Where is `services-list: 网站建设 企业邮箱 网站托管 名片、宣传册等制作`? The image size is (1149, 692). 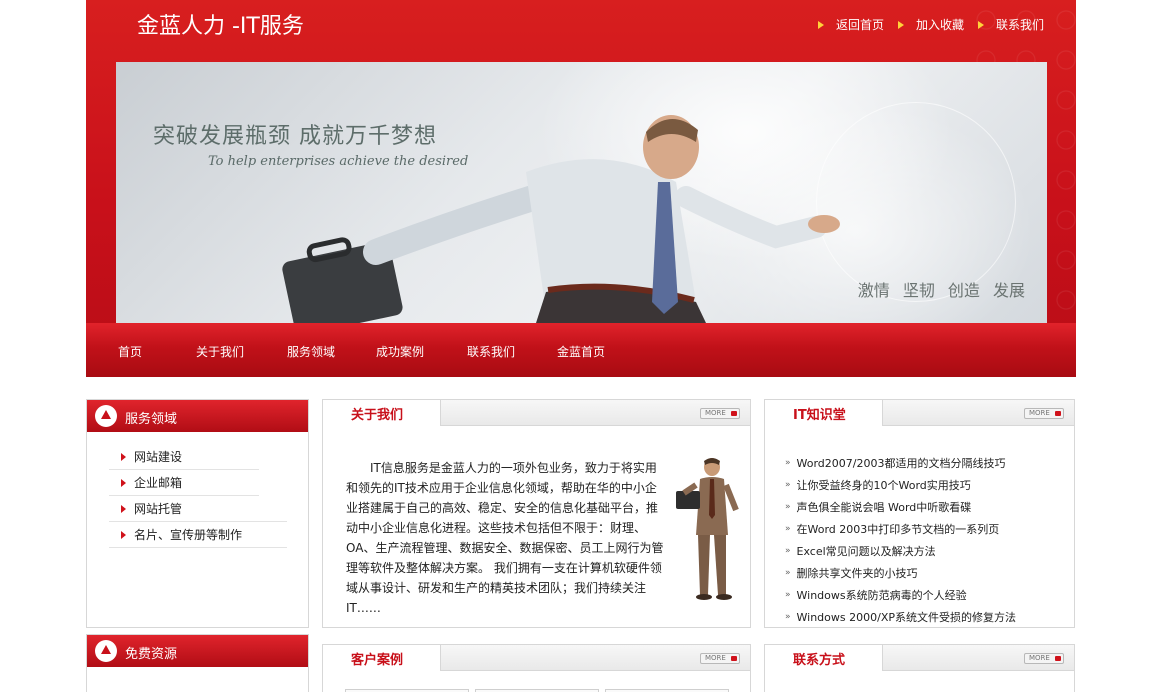 services-list: 网站建设 企业邮箱 网站托管 名片、宣传册等制作 is located at coordinates (197, 490).